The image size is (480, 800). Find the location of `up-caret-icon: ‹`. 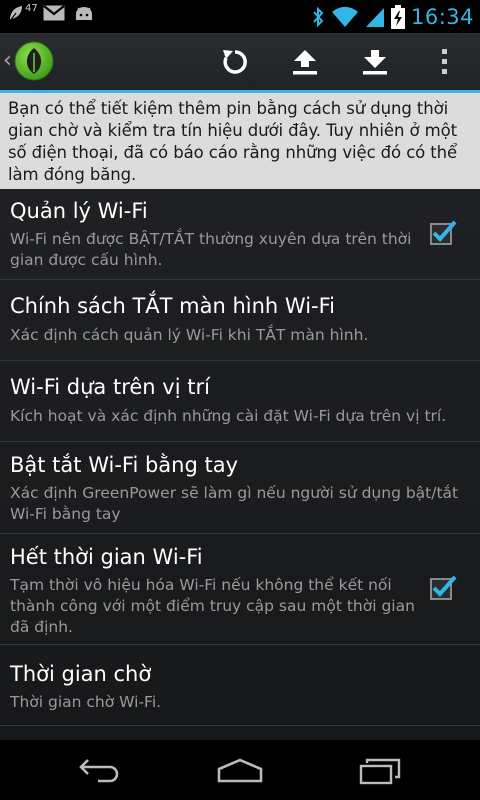

up-caret-icon: ‹ is located at coordinates (7, 61).